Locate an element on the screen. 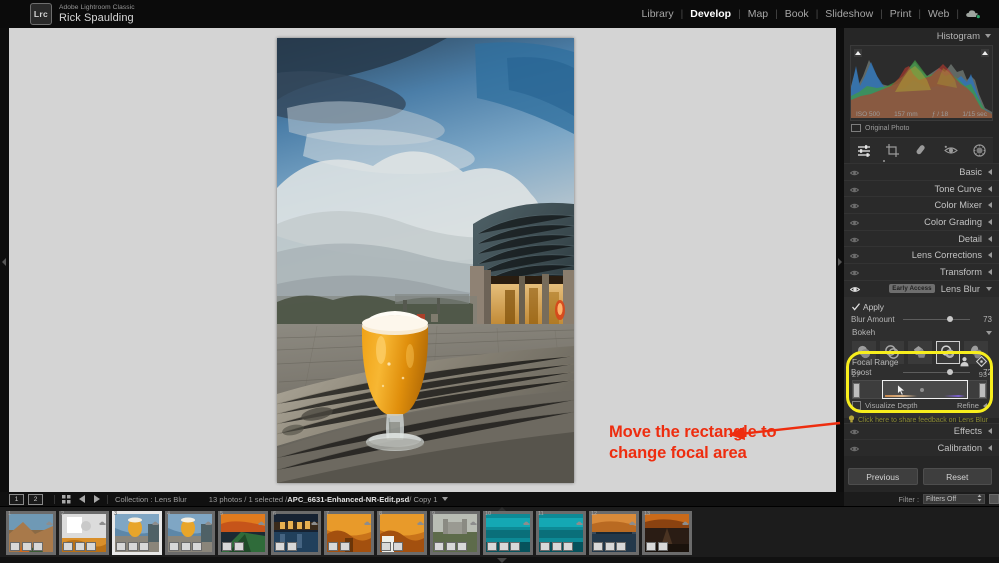 Image resolution: width=999 pixels, height=563 pixels. page-button-2: 2 is located at coordinates (35, 499).